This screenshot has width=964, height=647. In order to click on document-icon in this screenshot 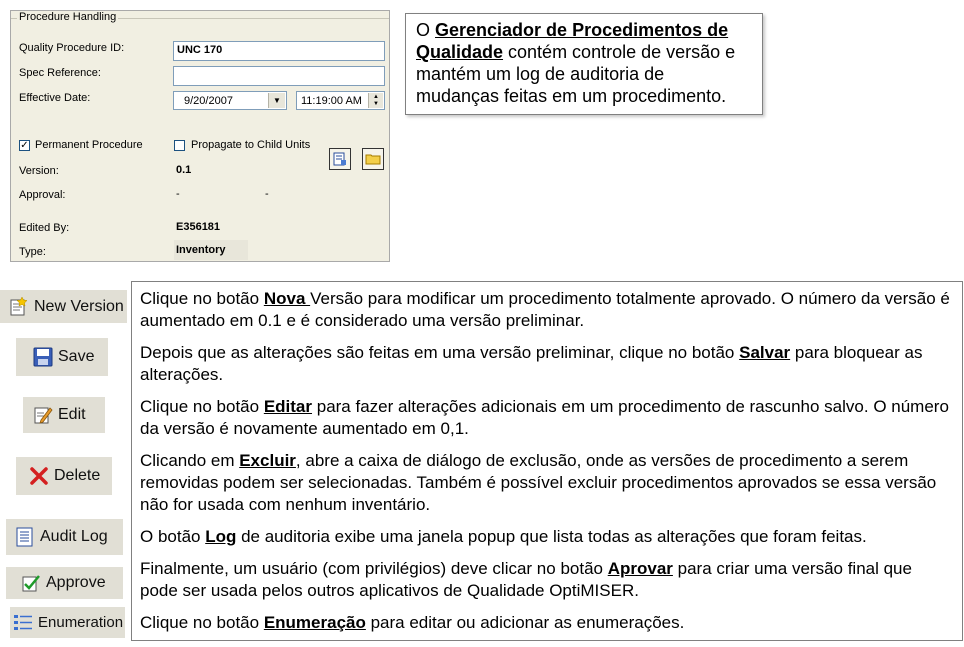, I will do `click(339, 159)`.